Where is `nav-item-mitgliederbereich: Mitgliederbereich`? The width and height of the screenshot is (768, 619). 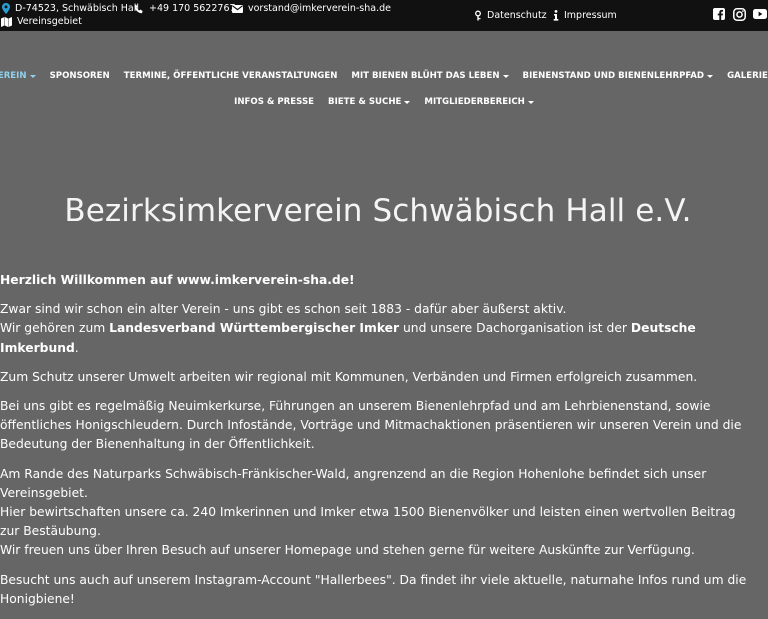
nav-item-mitgliederbereich: Mitgliederbereich is located at coordinates (478, 102).